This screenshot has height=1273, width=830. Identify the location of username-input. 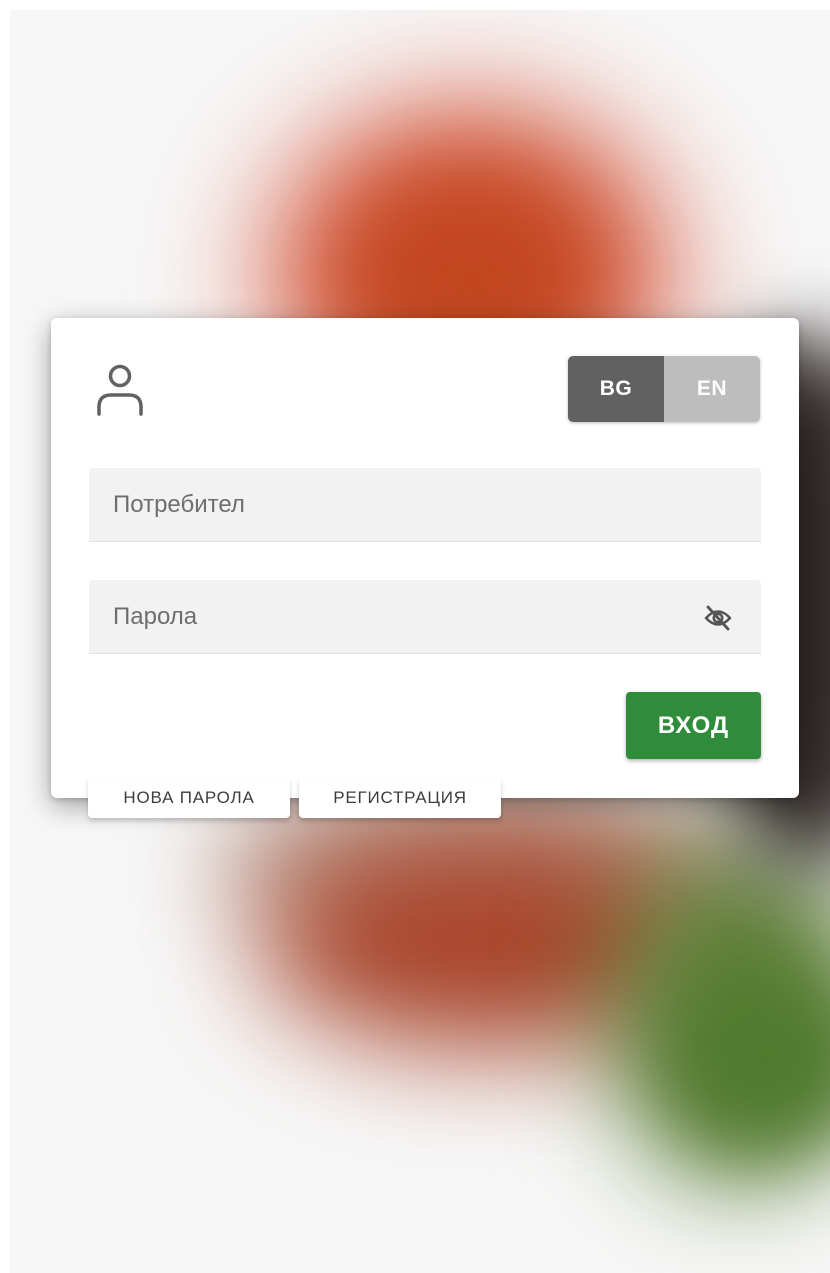
(425, 504).